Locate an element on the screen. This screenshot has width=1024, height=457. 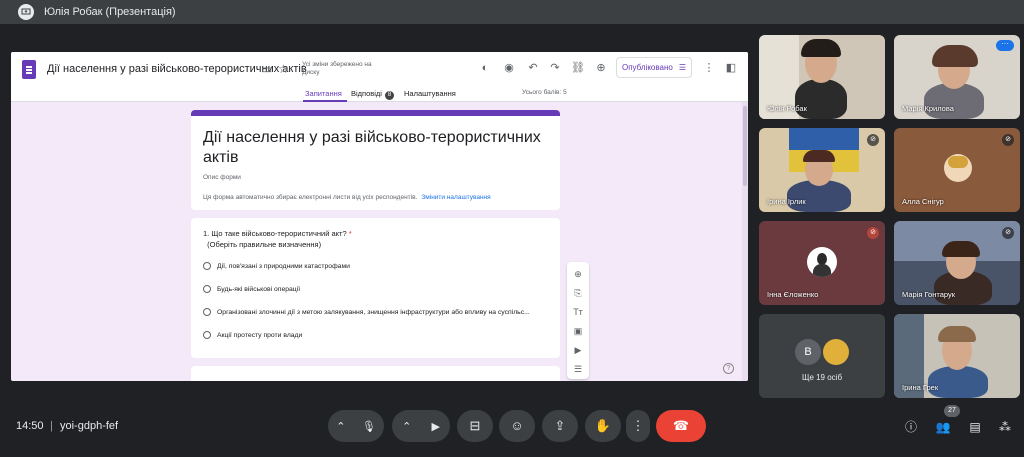
meeting-code: yoi-gdph-fef is located at coordinates (89, 426).